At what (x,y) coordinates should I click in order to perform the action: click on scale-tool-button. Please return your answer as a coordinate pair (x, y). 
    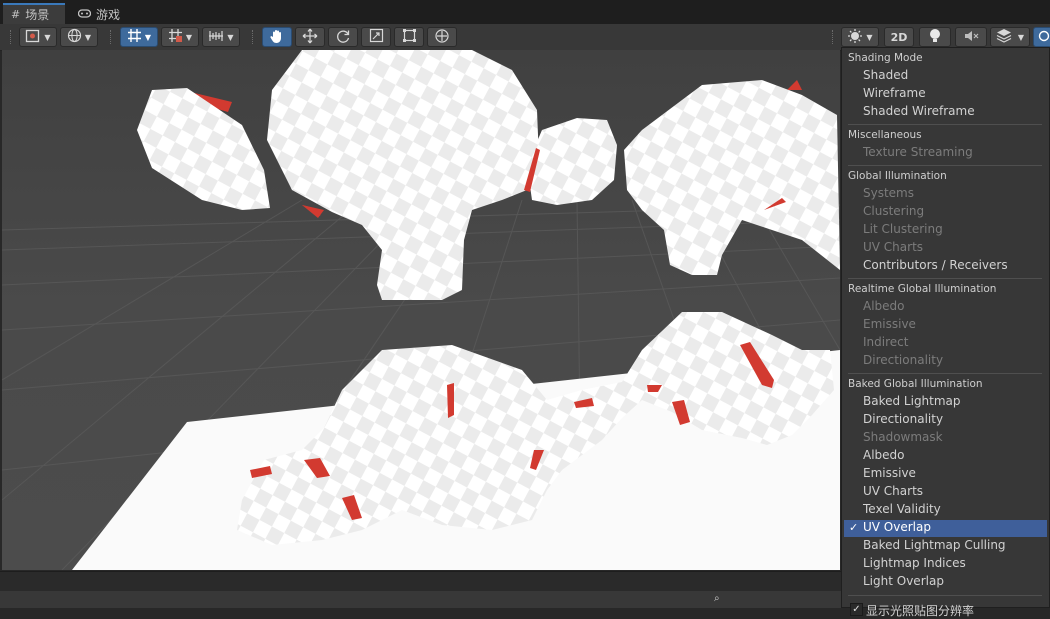
    Looking at the image, I should click on (376, 37).